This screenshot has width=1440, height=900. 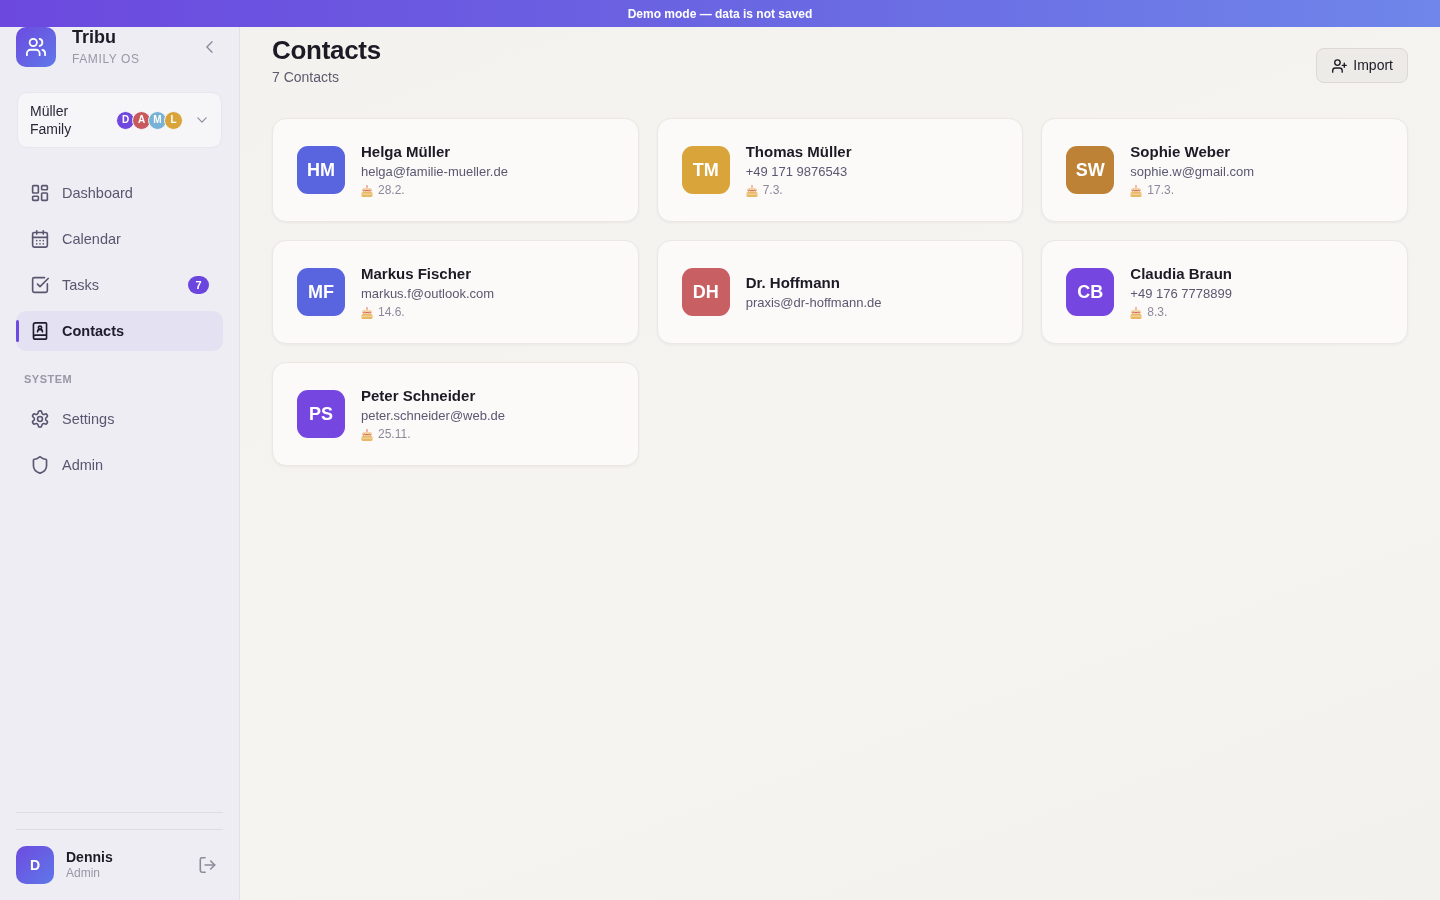 What do you see at coordinates (173, 120) in the screenshot?
I see `member-avatar: L` at bounding box center [173, 120].